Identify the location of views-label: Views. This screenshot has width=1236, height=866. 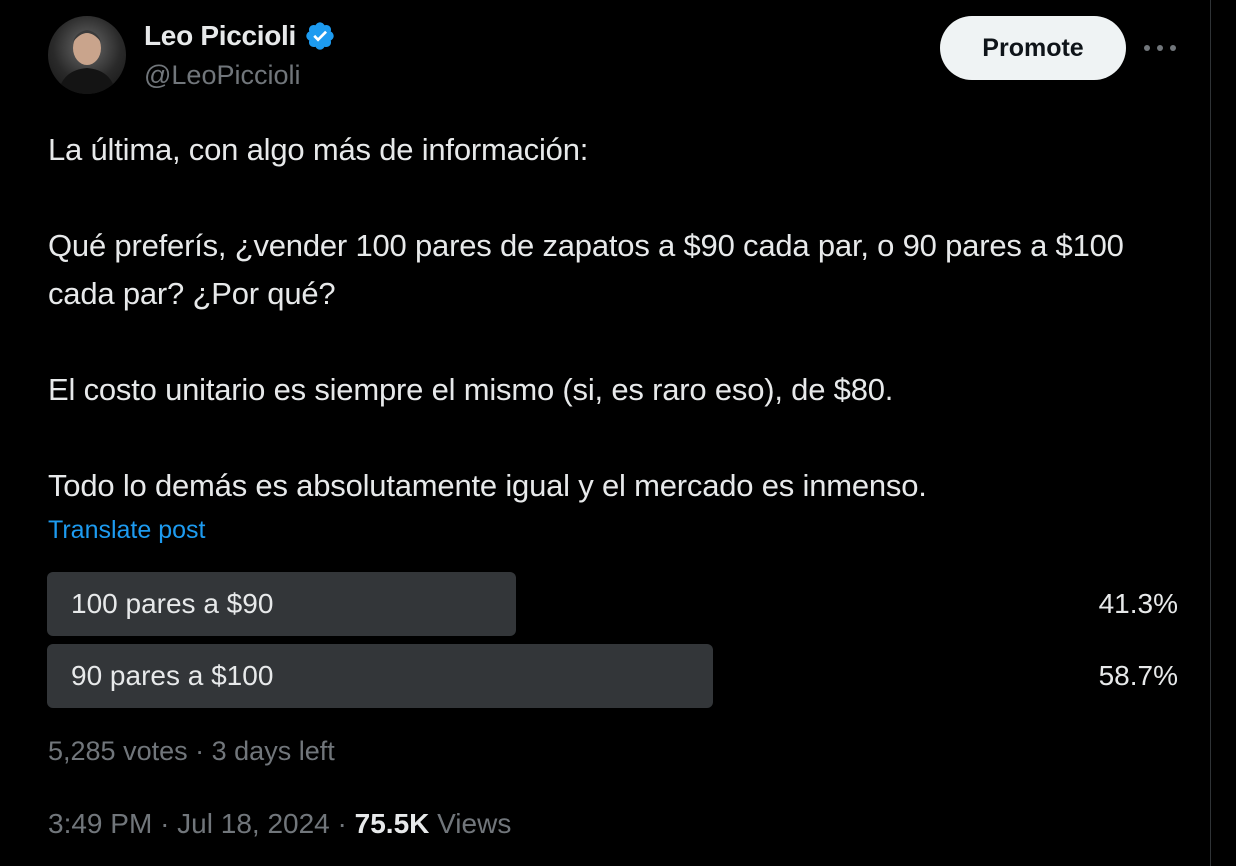
(474, 823).